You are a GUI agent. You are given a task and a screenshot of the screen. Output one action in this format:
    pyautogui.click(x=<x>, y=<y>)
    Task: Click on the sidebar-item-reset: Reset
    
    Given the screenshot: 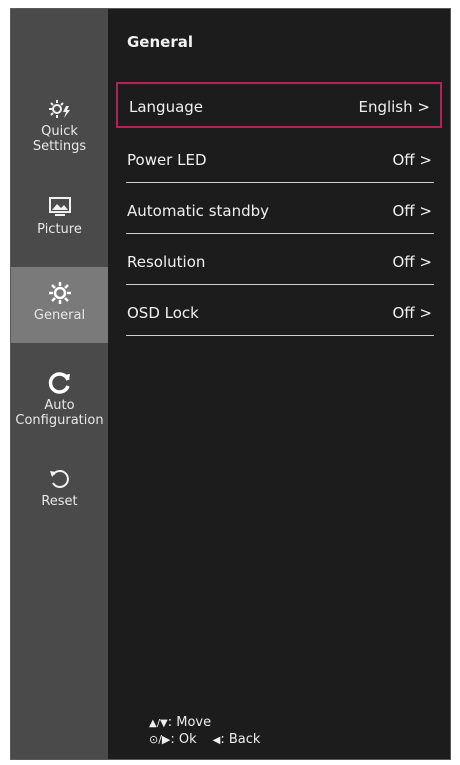 What is the action you would take?
    pyautogui.click(x=59, y=491)
    